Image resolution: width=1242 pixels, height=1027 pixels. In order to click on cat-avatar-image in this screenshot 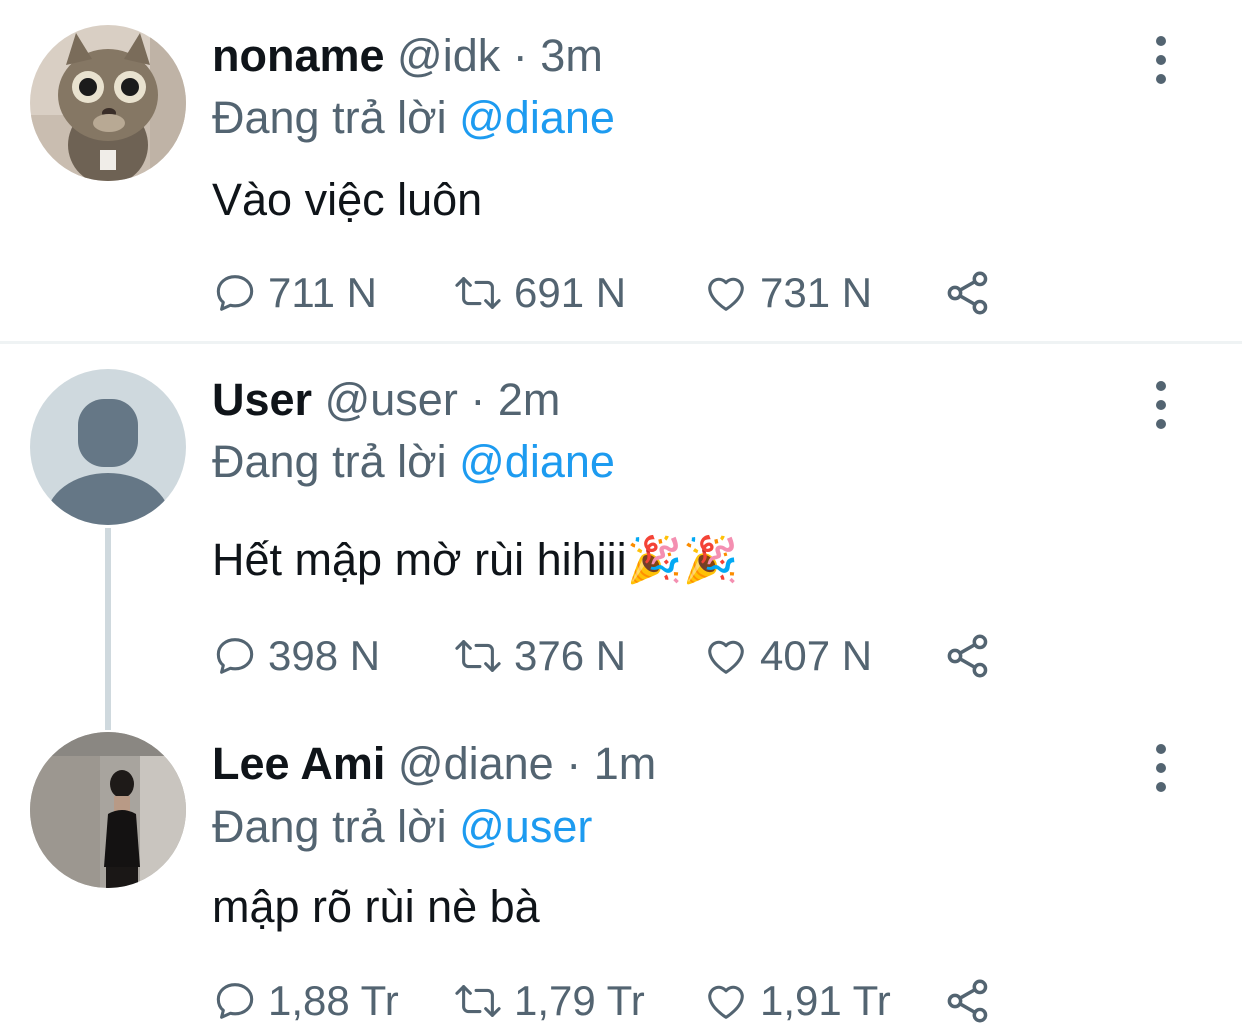, I will do `click(108, 103)`.